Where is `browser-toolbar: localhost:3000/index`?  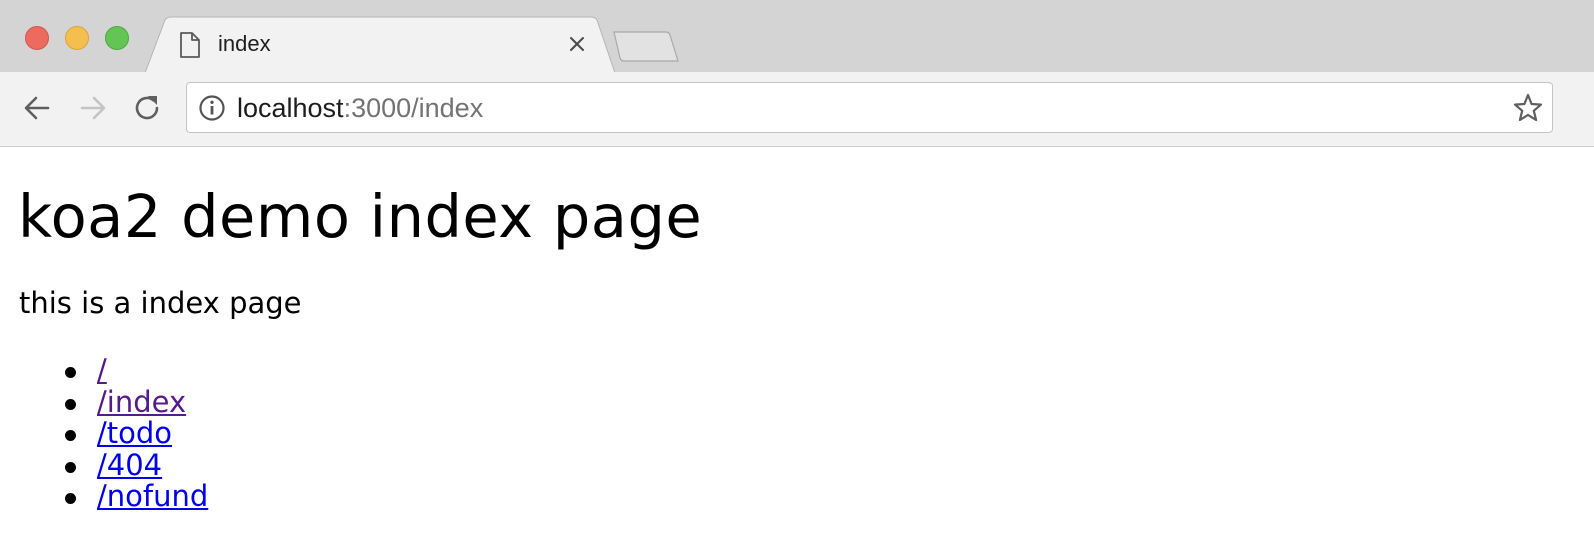
browser-toolbar: localhost:3000/index is located at coordinates (797, 109).